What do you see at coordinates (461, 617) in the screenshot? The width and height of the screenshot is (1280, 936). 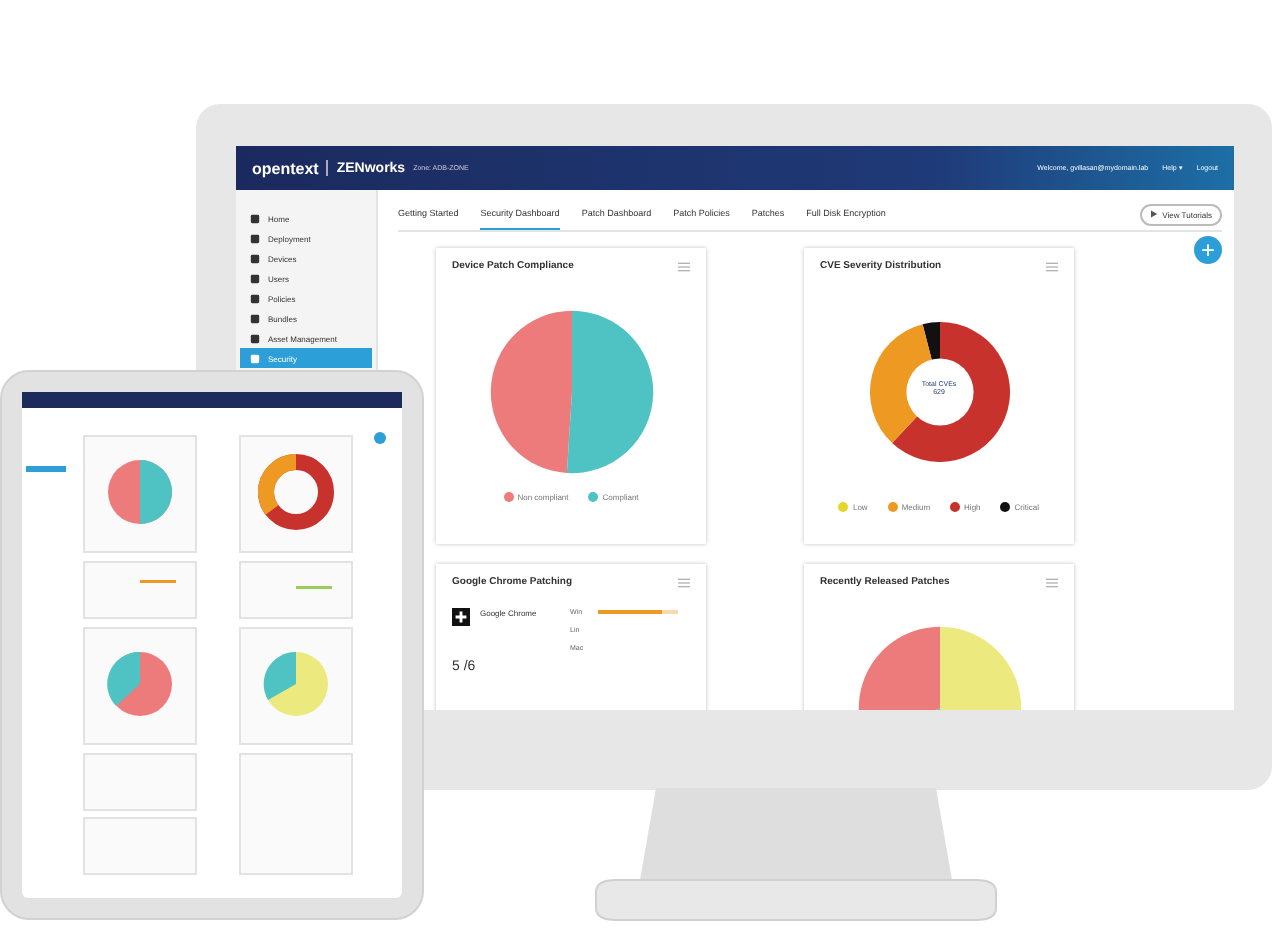 I see `plus-square-icon` at bounding box center [461, 617].